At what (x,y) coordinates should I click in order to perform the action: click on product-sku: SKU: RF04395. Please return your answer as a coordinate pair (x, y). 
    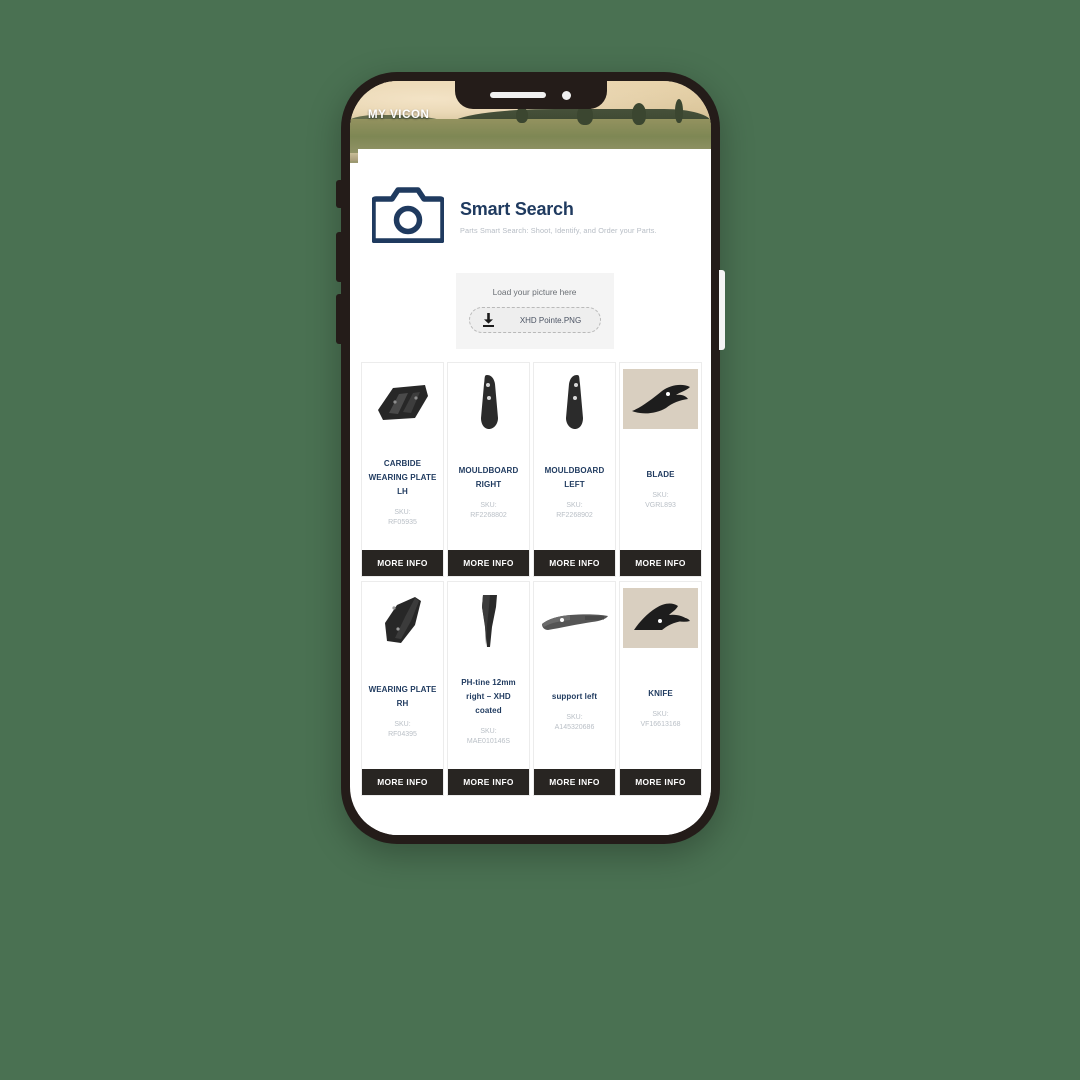
    Looking at the image, I should click on (402, 730).